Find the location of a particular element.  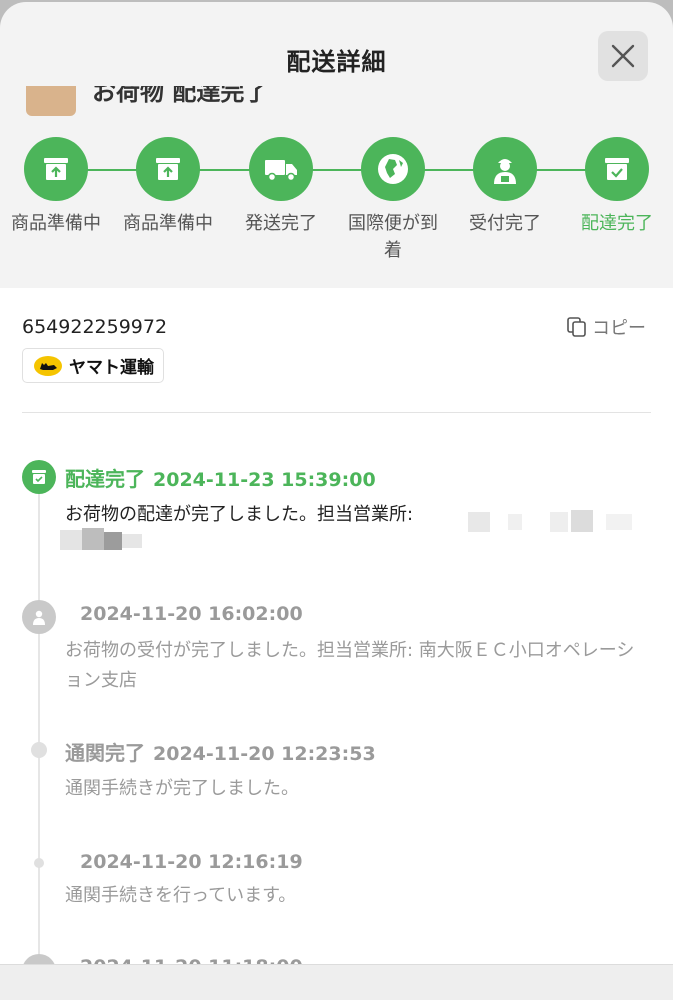

bottom-bar is located at coordinates (336, 982).